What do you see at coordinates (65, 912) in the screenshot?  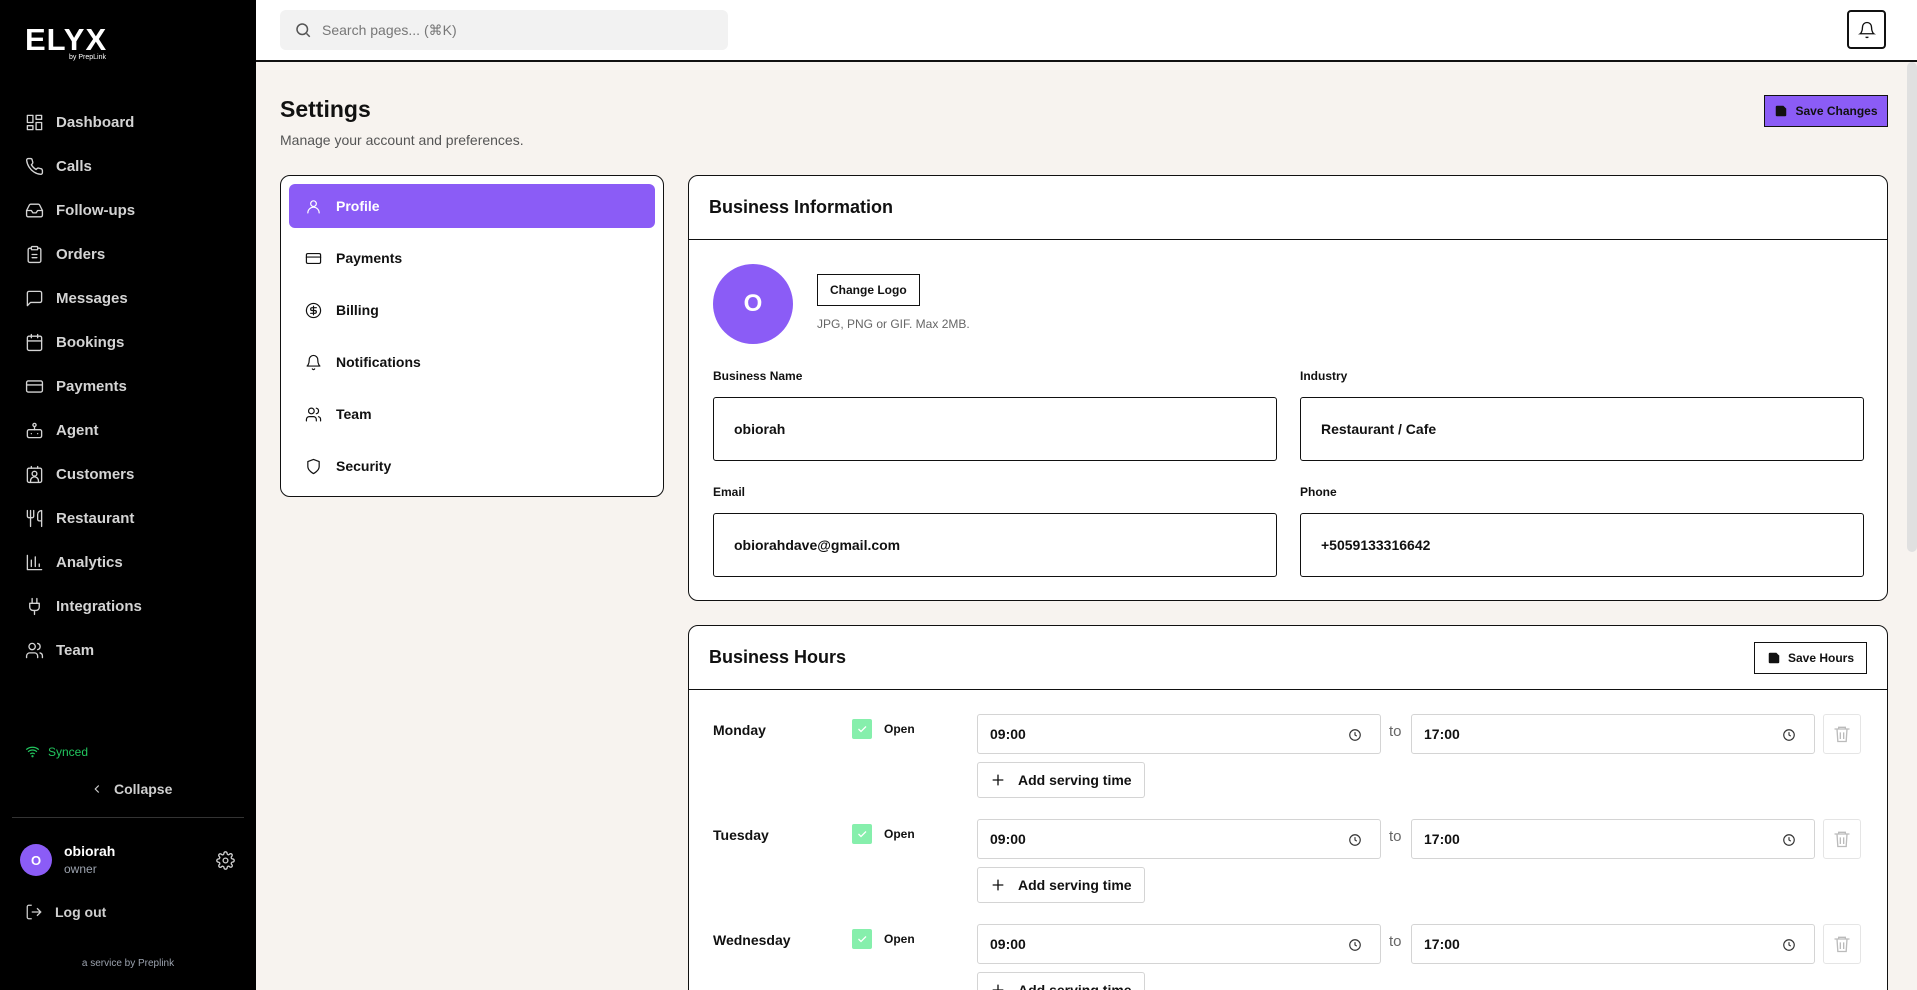 I see `logout-button: Log out` at bounding box center [65, 912].